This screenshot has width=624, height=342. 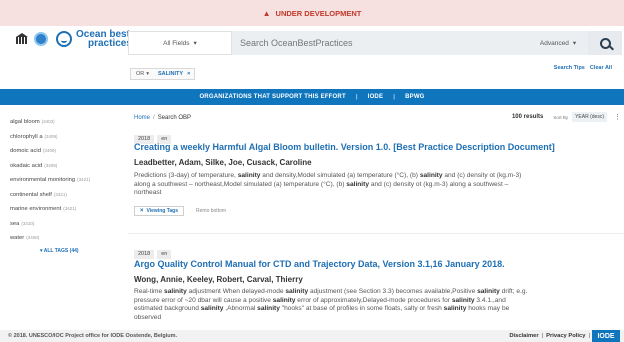 What do you see at coordinates (48, 121) in the screenshot?
I see `tag-count: (3403)` at bounding box center [48, 121].